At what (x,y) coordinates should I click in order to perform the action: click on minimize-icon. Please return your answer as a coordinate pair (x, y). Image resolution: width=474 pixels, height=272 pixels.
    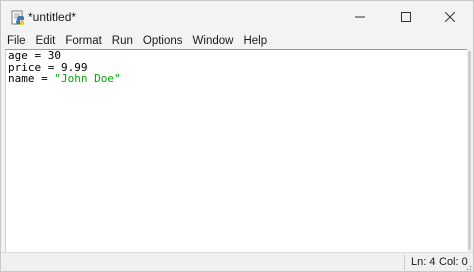
    Looking at the image, I should click on (360, 18).